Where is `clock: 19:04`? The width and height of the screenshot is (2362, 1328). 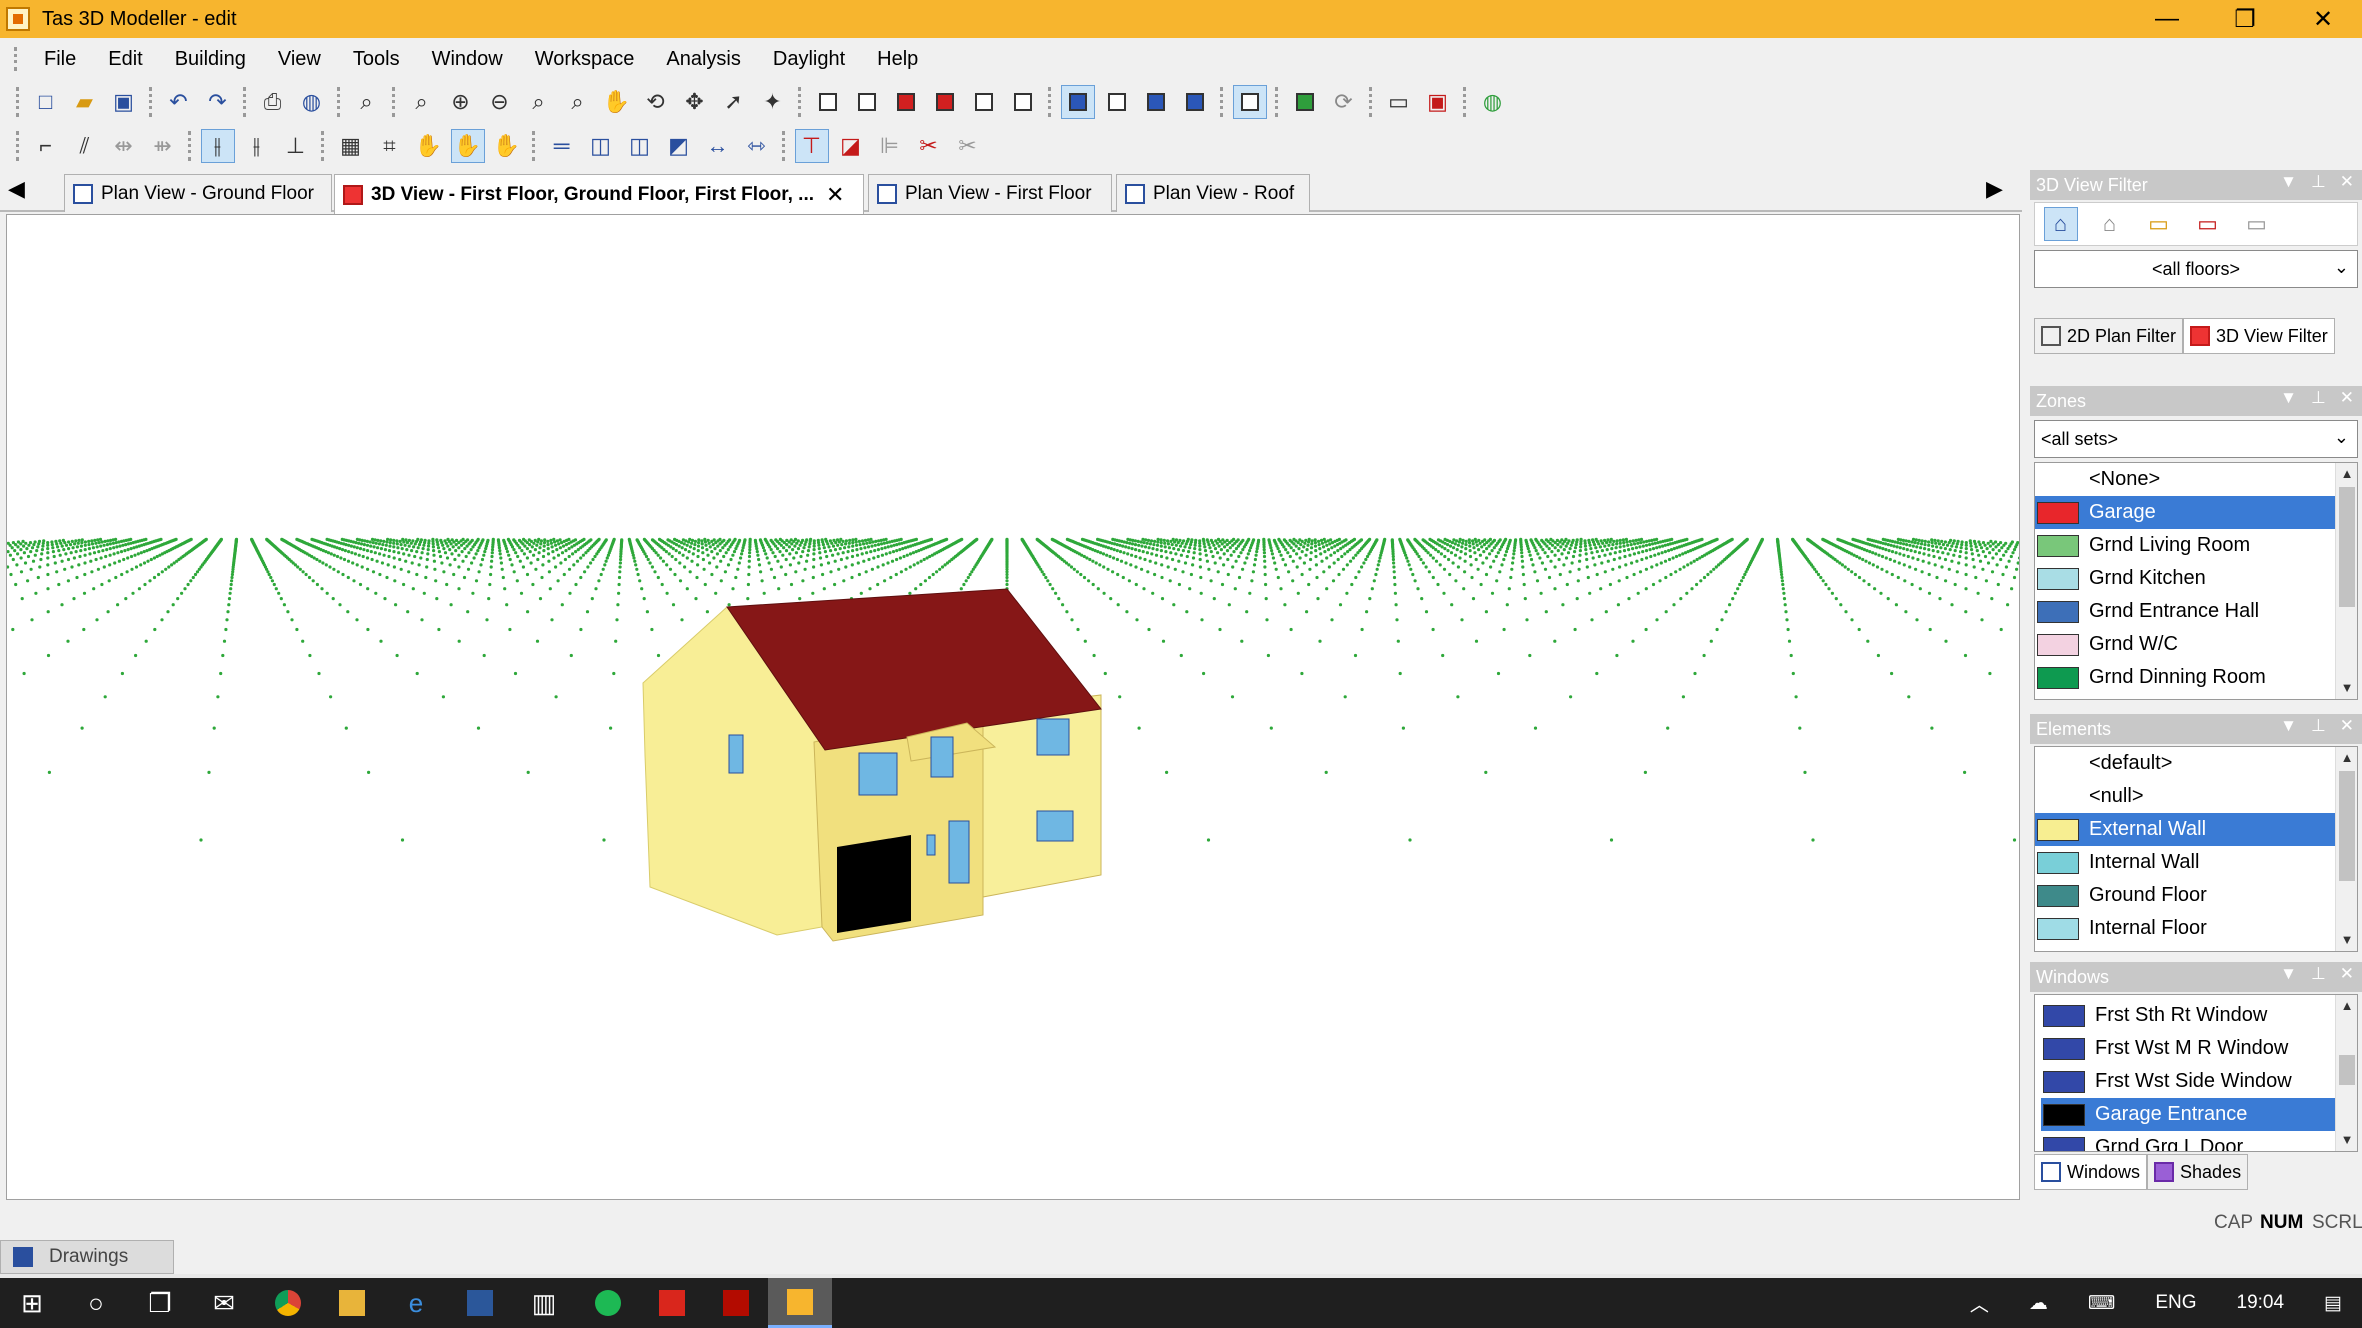
clock: 19:04 is located at coordinates (2261, 1303).